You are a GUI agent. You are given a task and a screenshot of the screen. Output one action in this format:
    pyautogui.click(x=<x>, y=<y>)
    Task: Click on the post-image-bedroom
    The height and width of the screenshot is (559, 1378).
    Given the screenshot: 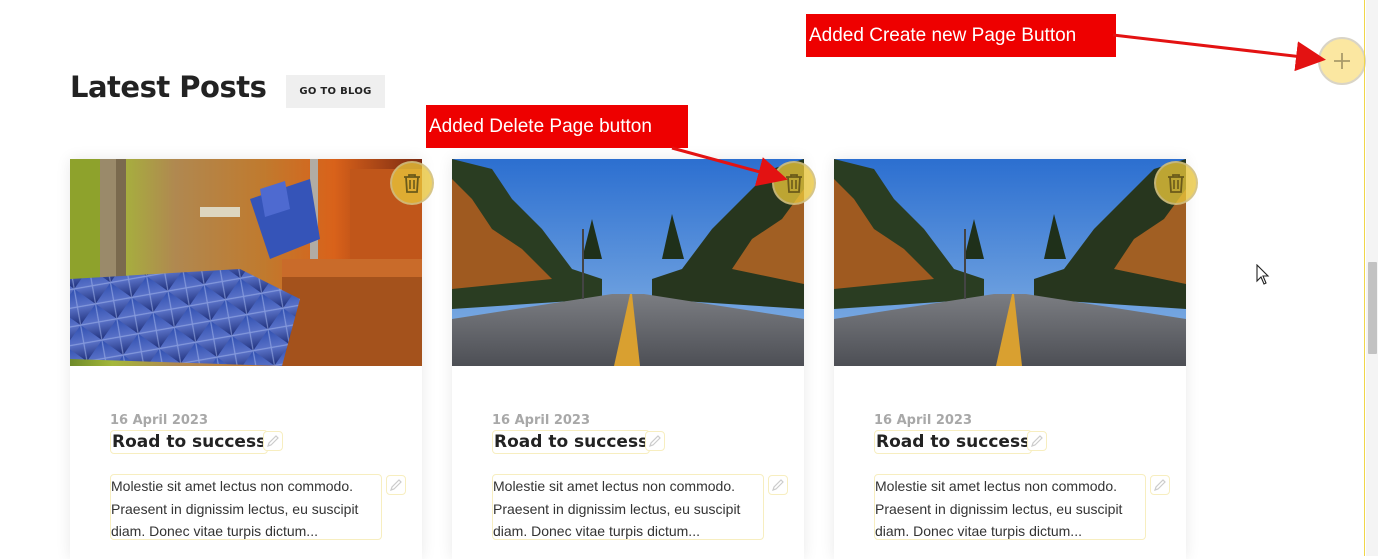 What is the action you would take?
    pyautogui.click(x=246, y=262)
    